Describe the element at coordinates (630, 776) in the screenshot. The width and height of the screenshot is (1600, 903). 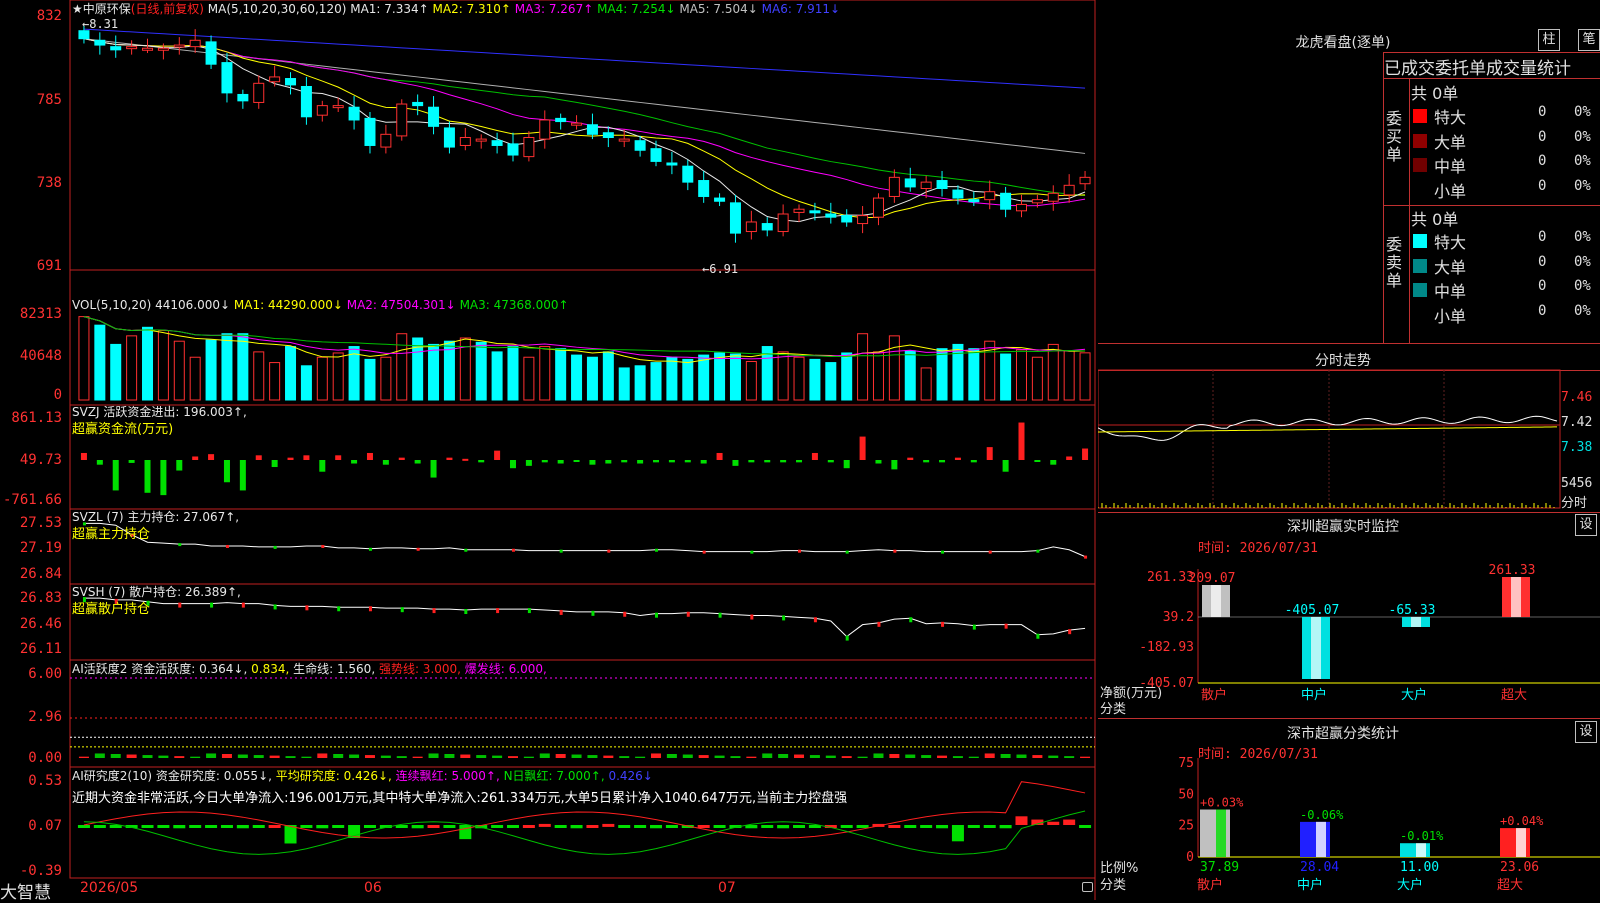
I see `ai-research-item-5: 0.426↓` at that location.